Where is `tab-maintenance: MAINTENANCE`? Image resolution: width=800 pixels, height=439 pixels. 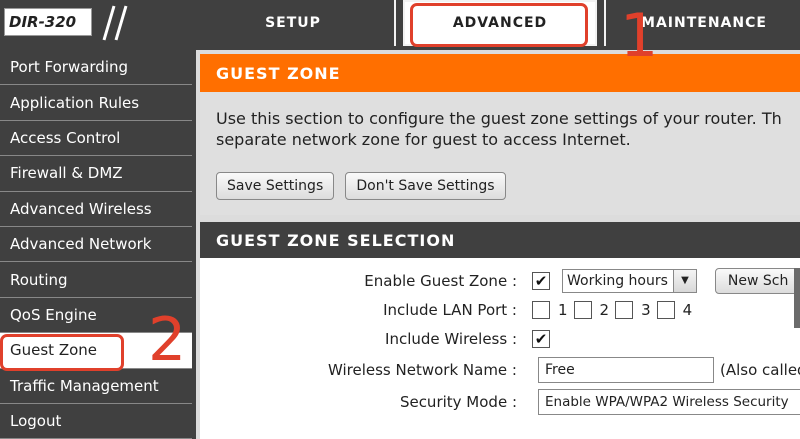
tab-maintenance: MAINTENANCE is located at coordinates (702, 23).